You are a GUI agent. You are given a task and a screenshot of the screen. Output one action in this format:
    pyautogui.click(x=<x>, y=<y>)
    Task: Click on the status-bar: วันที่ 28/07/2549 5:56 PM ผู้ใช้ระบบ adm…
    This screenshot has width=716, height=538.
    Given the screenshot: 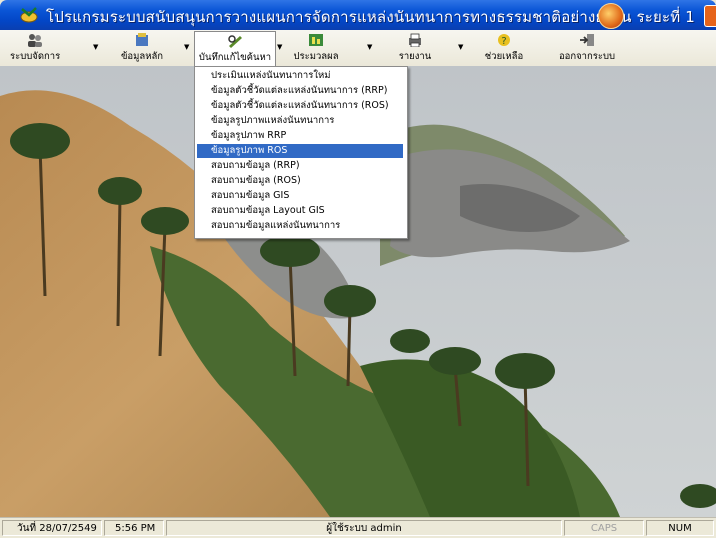 What is the action you would take?
    pyautogui.click(x=358, y=527)
    